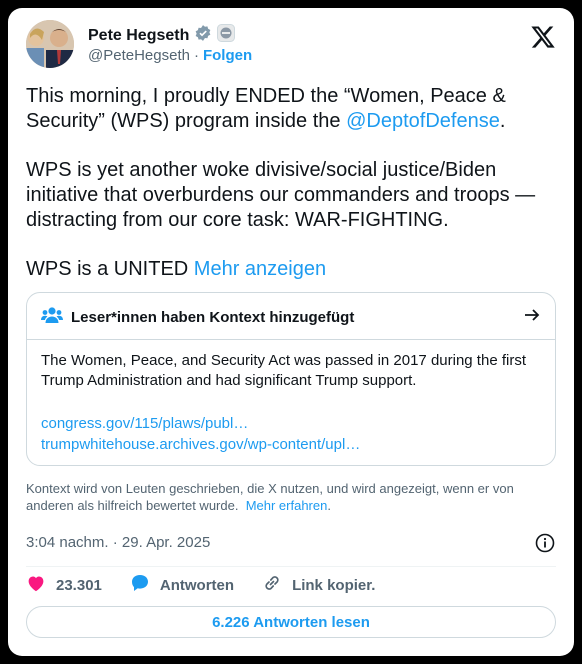 The width and height of the screenshot is (582, 664). Describe the element at coordinates (543, 37) in the screenshot. I see `x-logo-icon` at that location.